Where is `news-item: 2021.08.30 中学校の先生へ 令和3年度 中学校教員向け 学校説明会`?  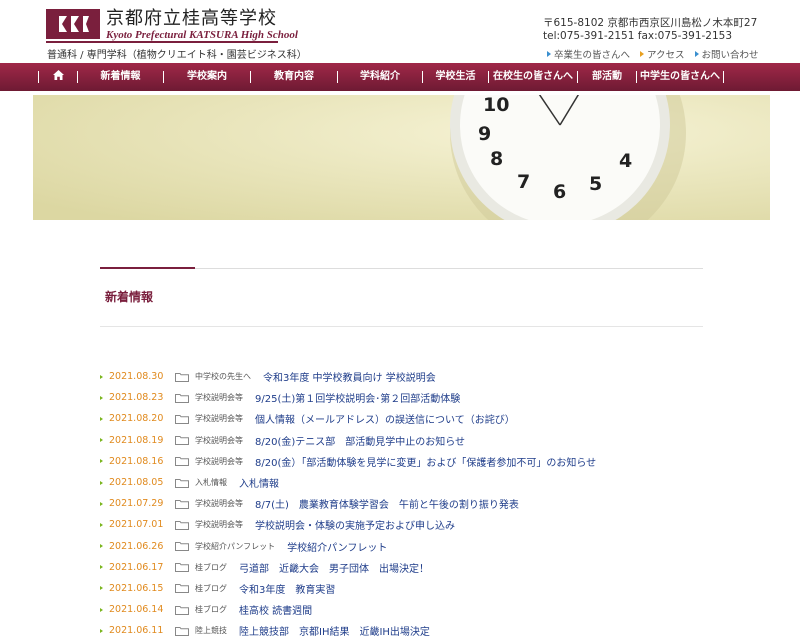
news-item: 2021.08.30 中学校の先生へ 令和3年度 中学校教員向け 学校説明会 is located at coordinates (410, 376).